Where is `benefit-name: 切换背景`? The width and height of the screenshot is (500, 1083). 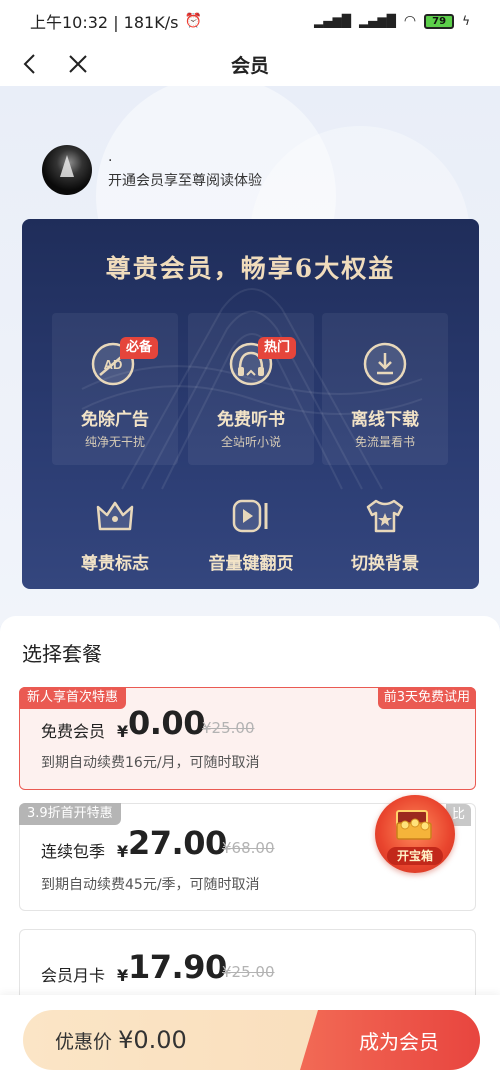
benefit-name: 切换背景 is located at coordinates (385, 564).